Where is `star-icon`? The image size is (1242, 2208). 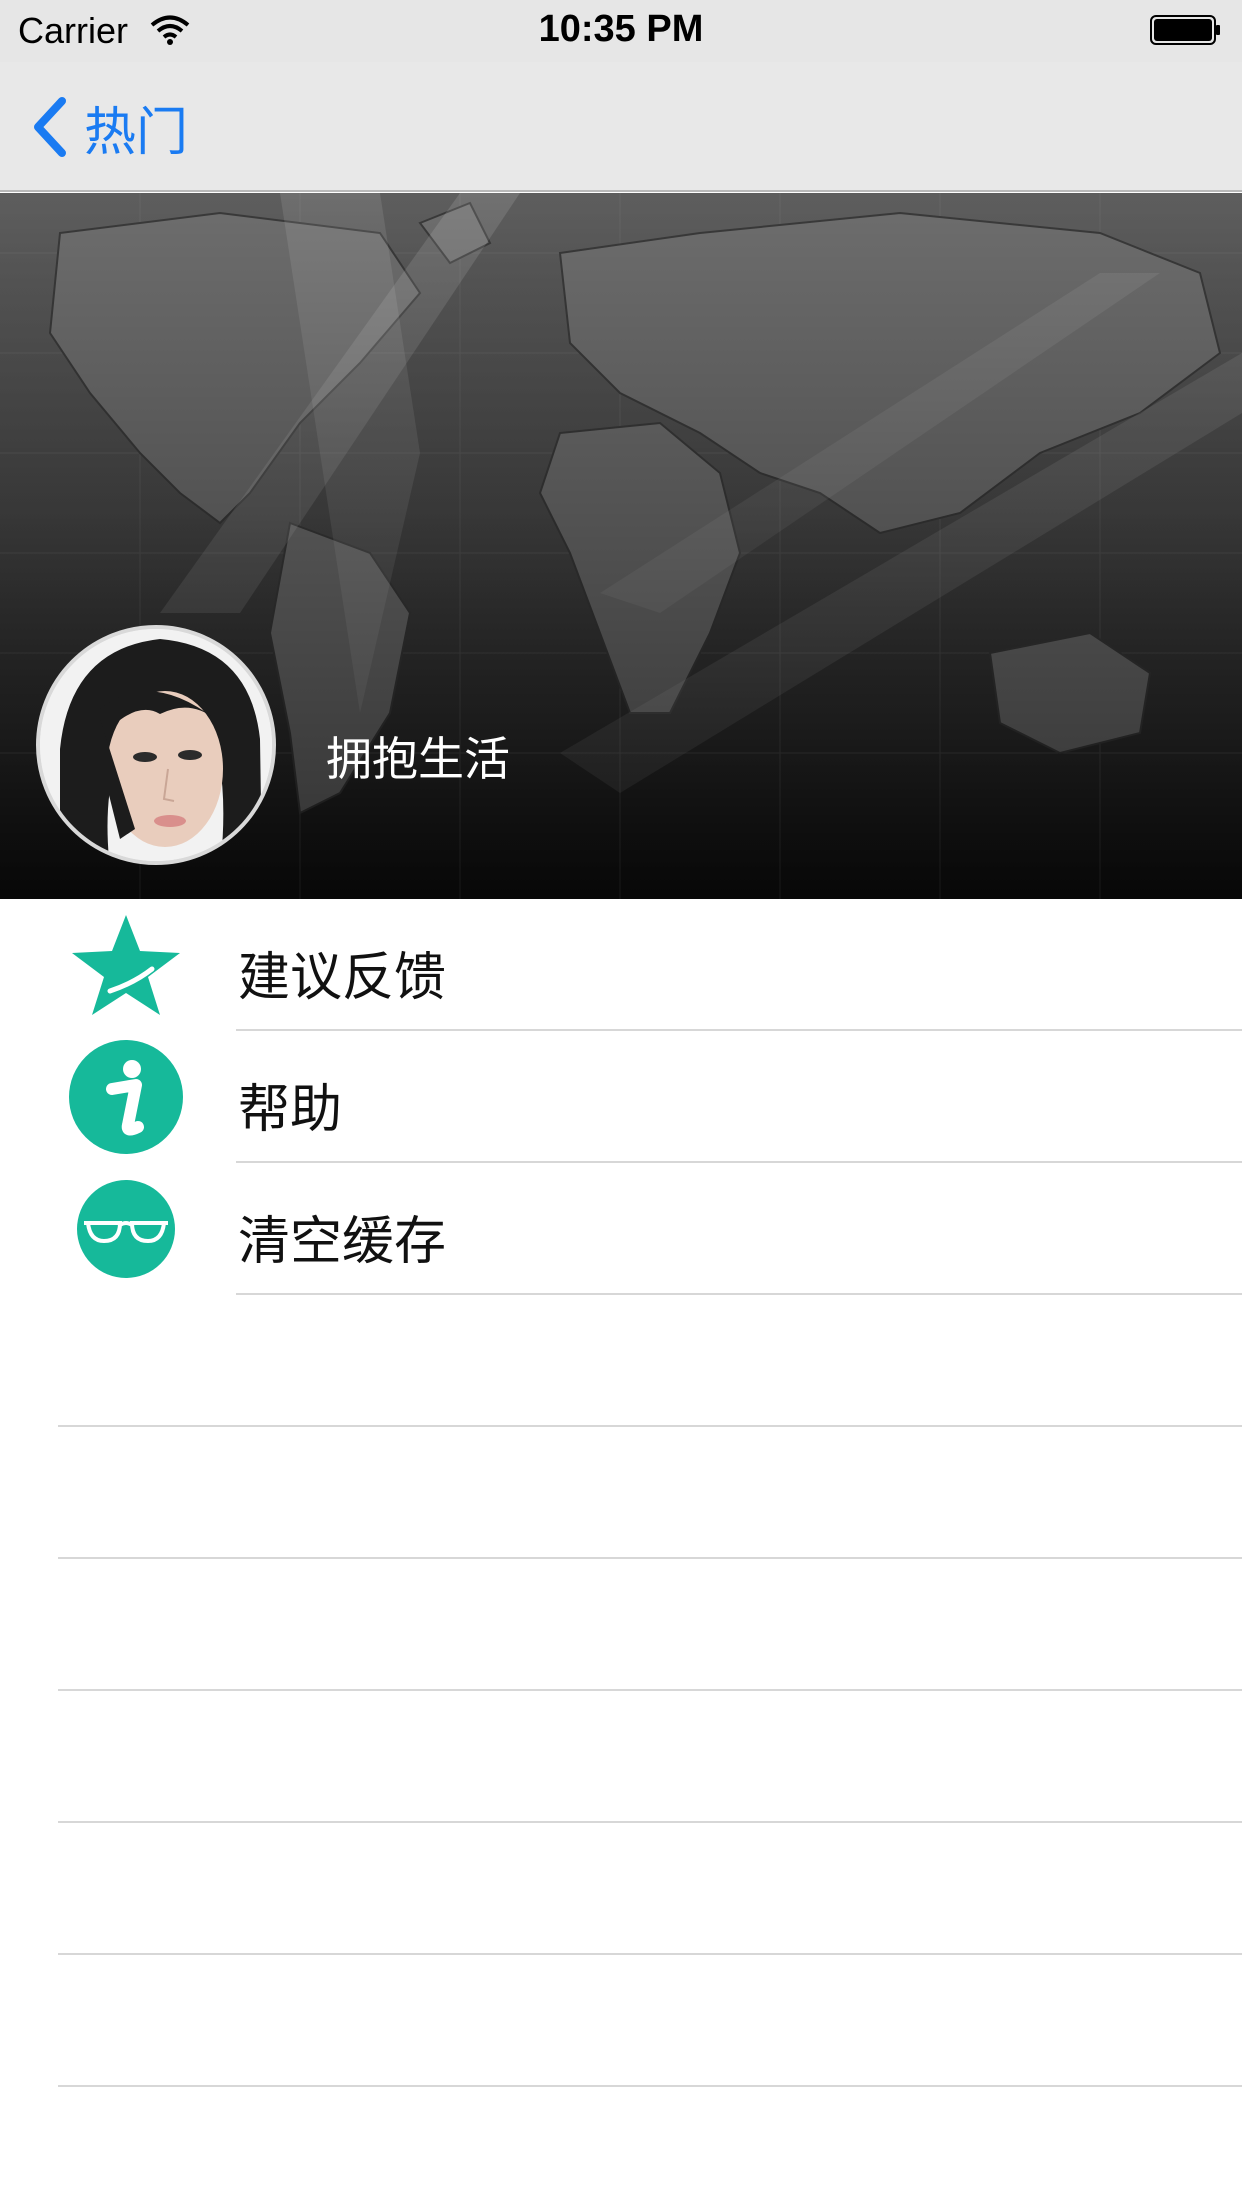 star-icon is located at coordinates (126, 965).